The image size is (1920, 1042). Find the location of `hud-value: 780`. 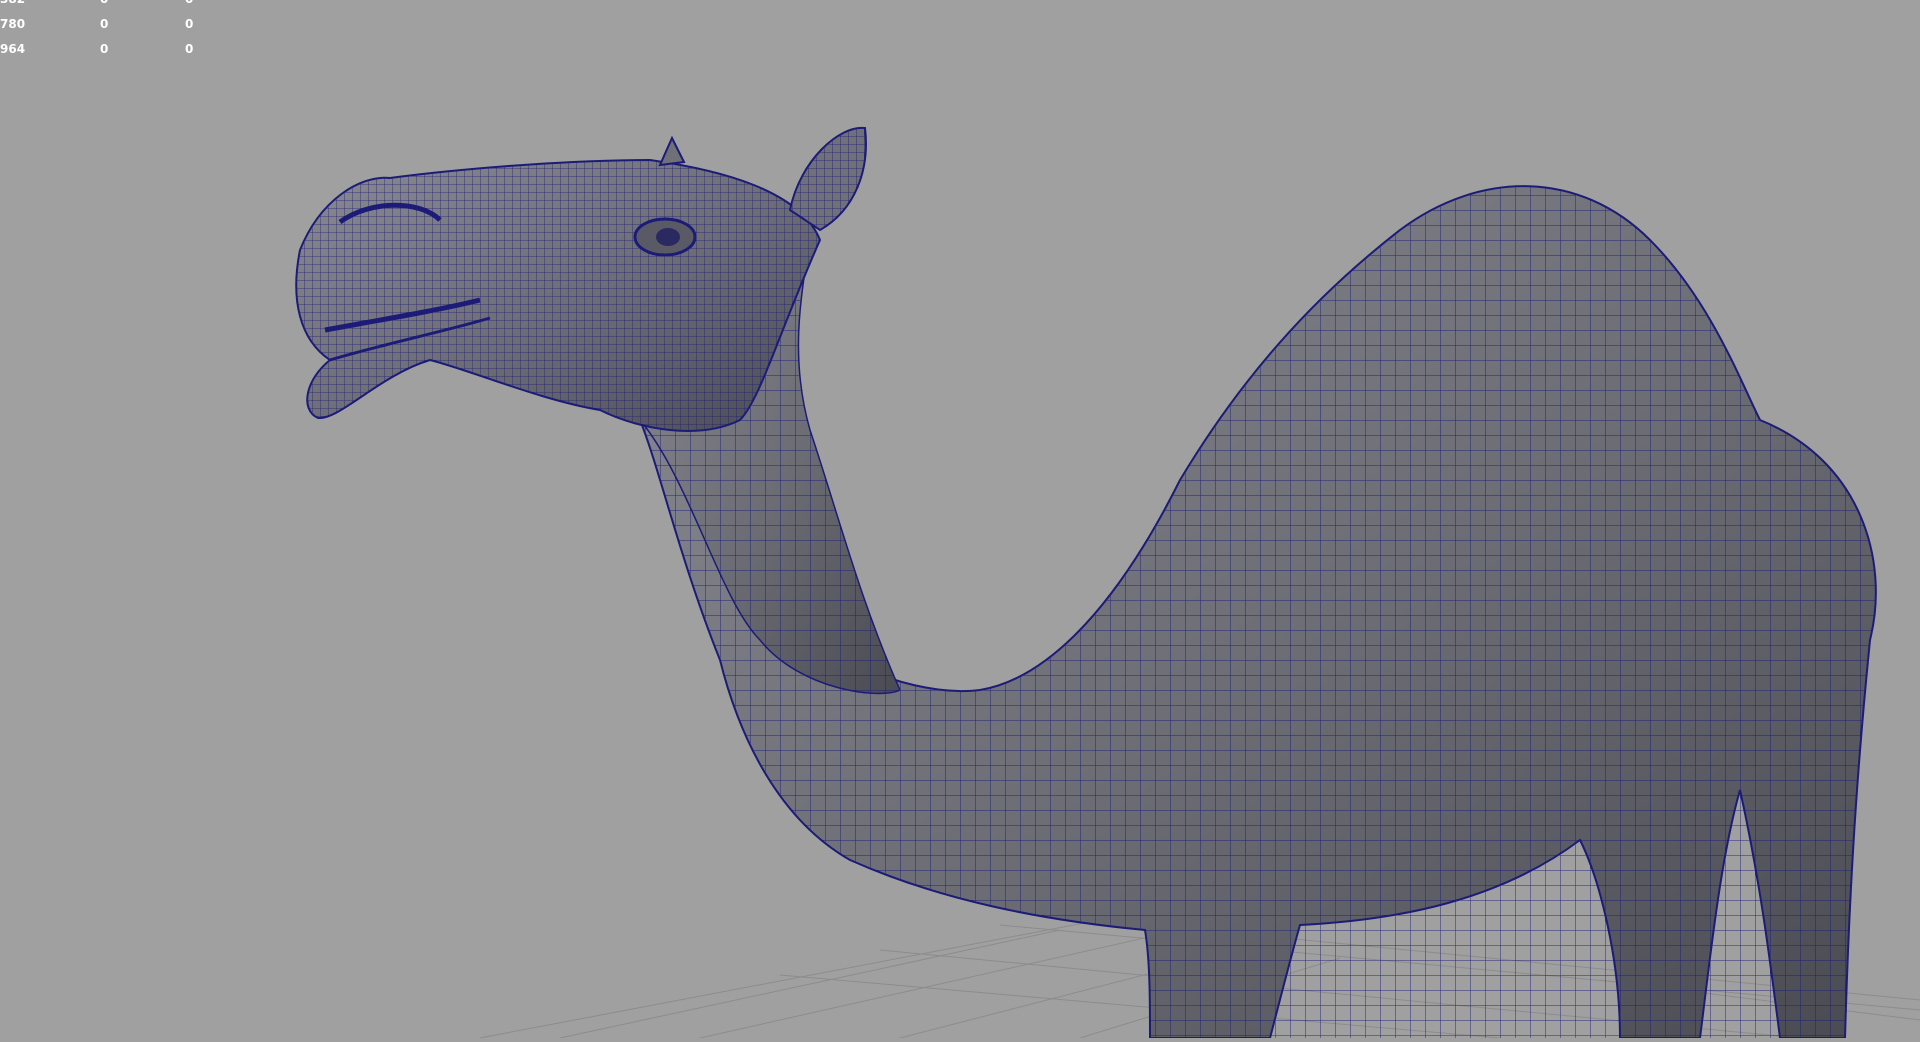

hud-value: 780 is located at coordinates (13, 24).